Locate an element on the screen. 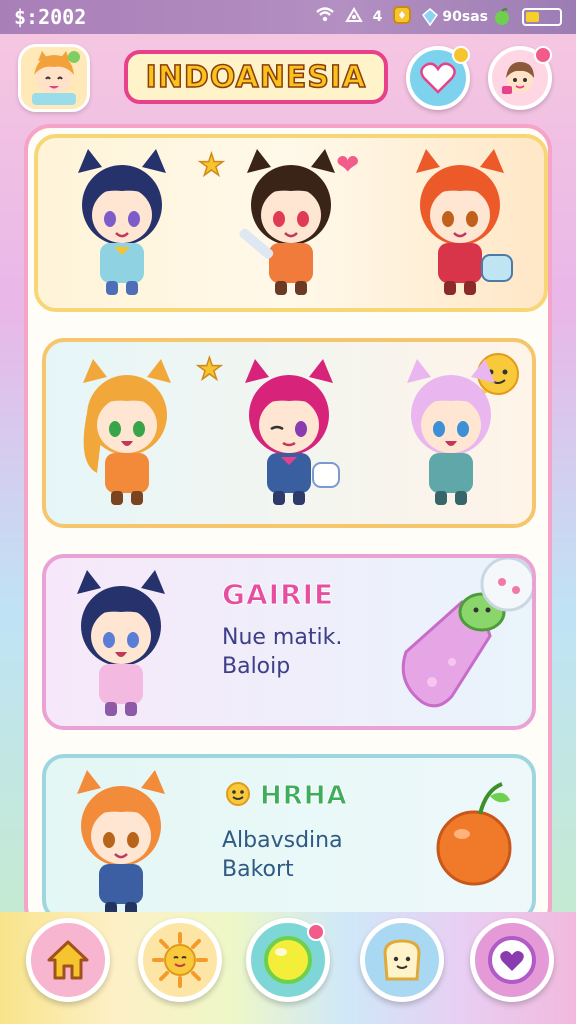 This screenshot has height=1024, width=576. card-title: HRHA is located at coordinates (304, 796).